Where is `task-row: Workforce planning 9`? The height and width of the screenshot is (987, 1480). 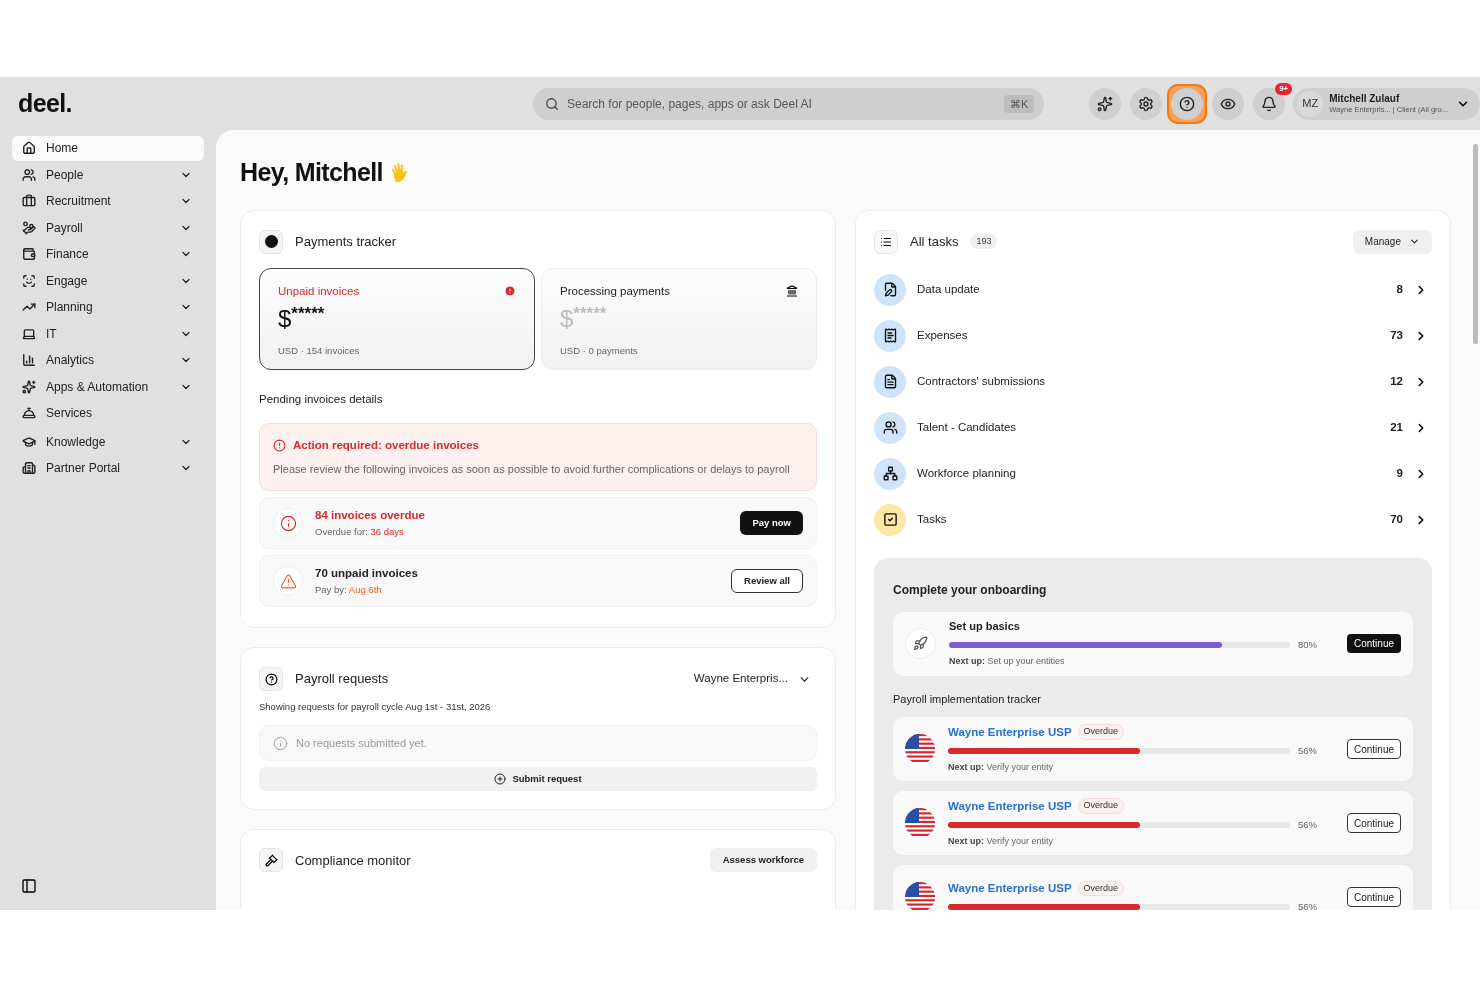
task-row: Workforce planning 9 is located at coordinates (1153, 473).